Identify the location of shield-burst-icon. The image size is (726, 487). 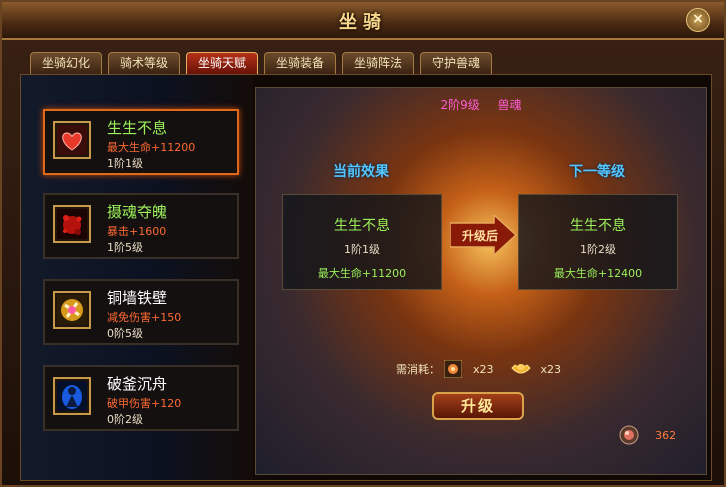
(72, 310).